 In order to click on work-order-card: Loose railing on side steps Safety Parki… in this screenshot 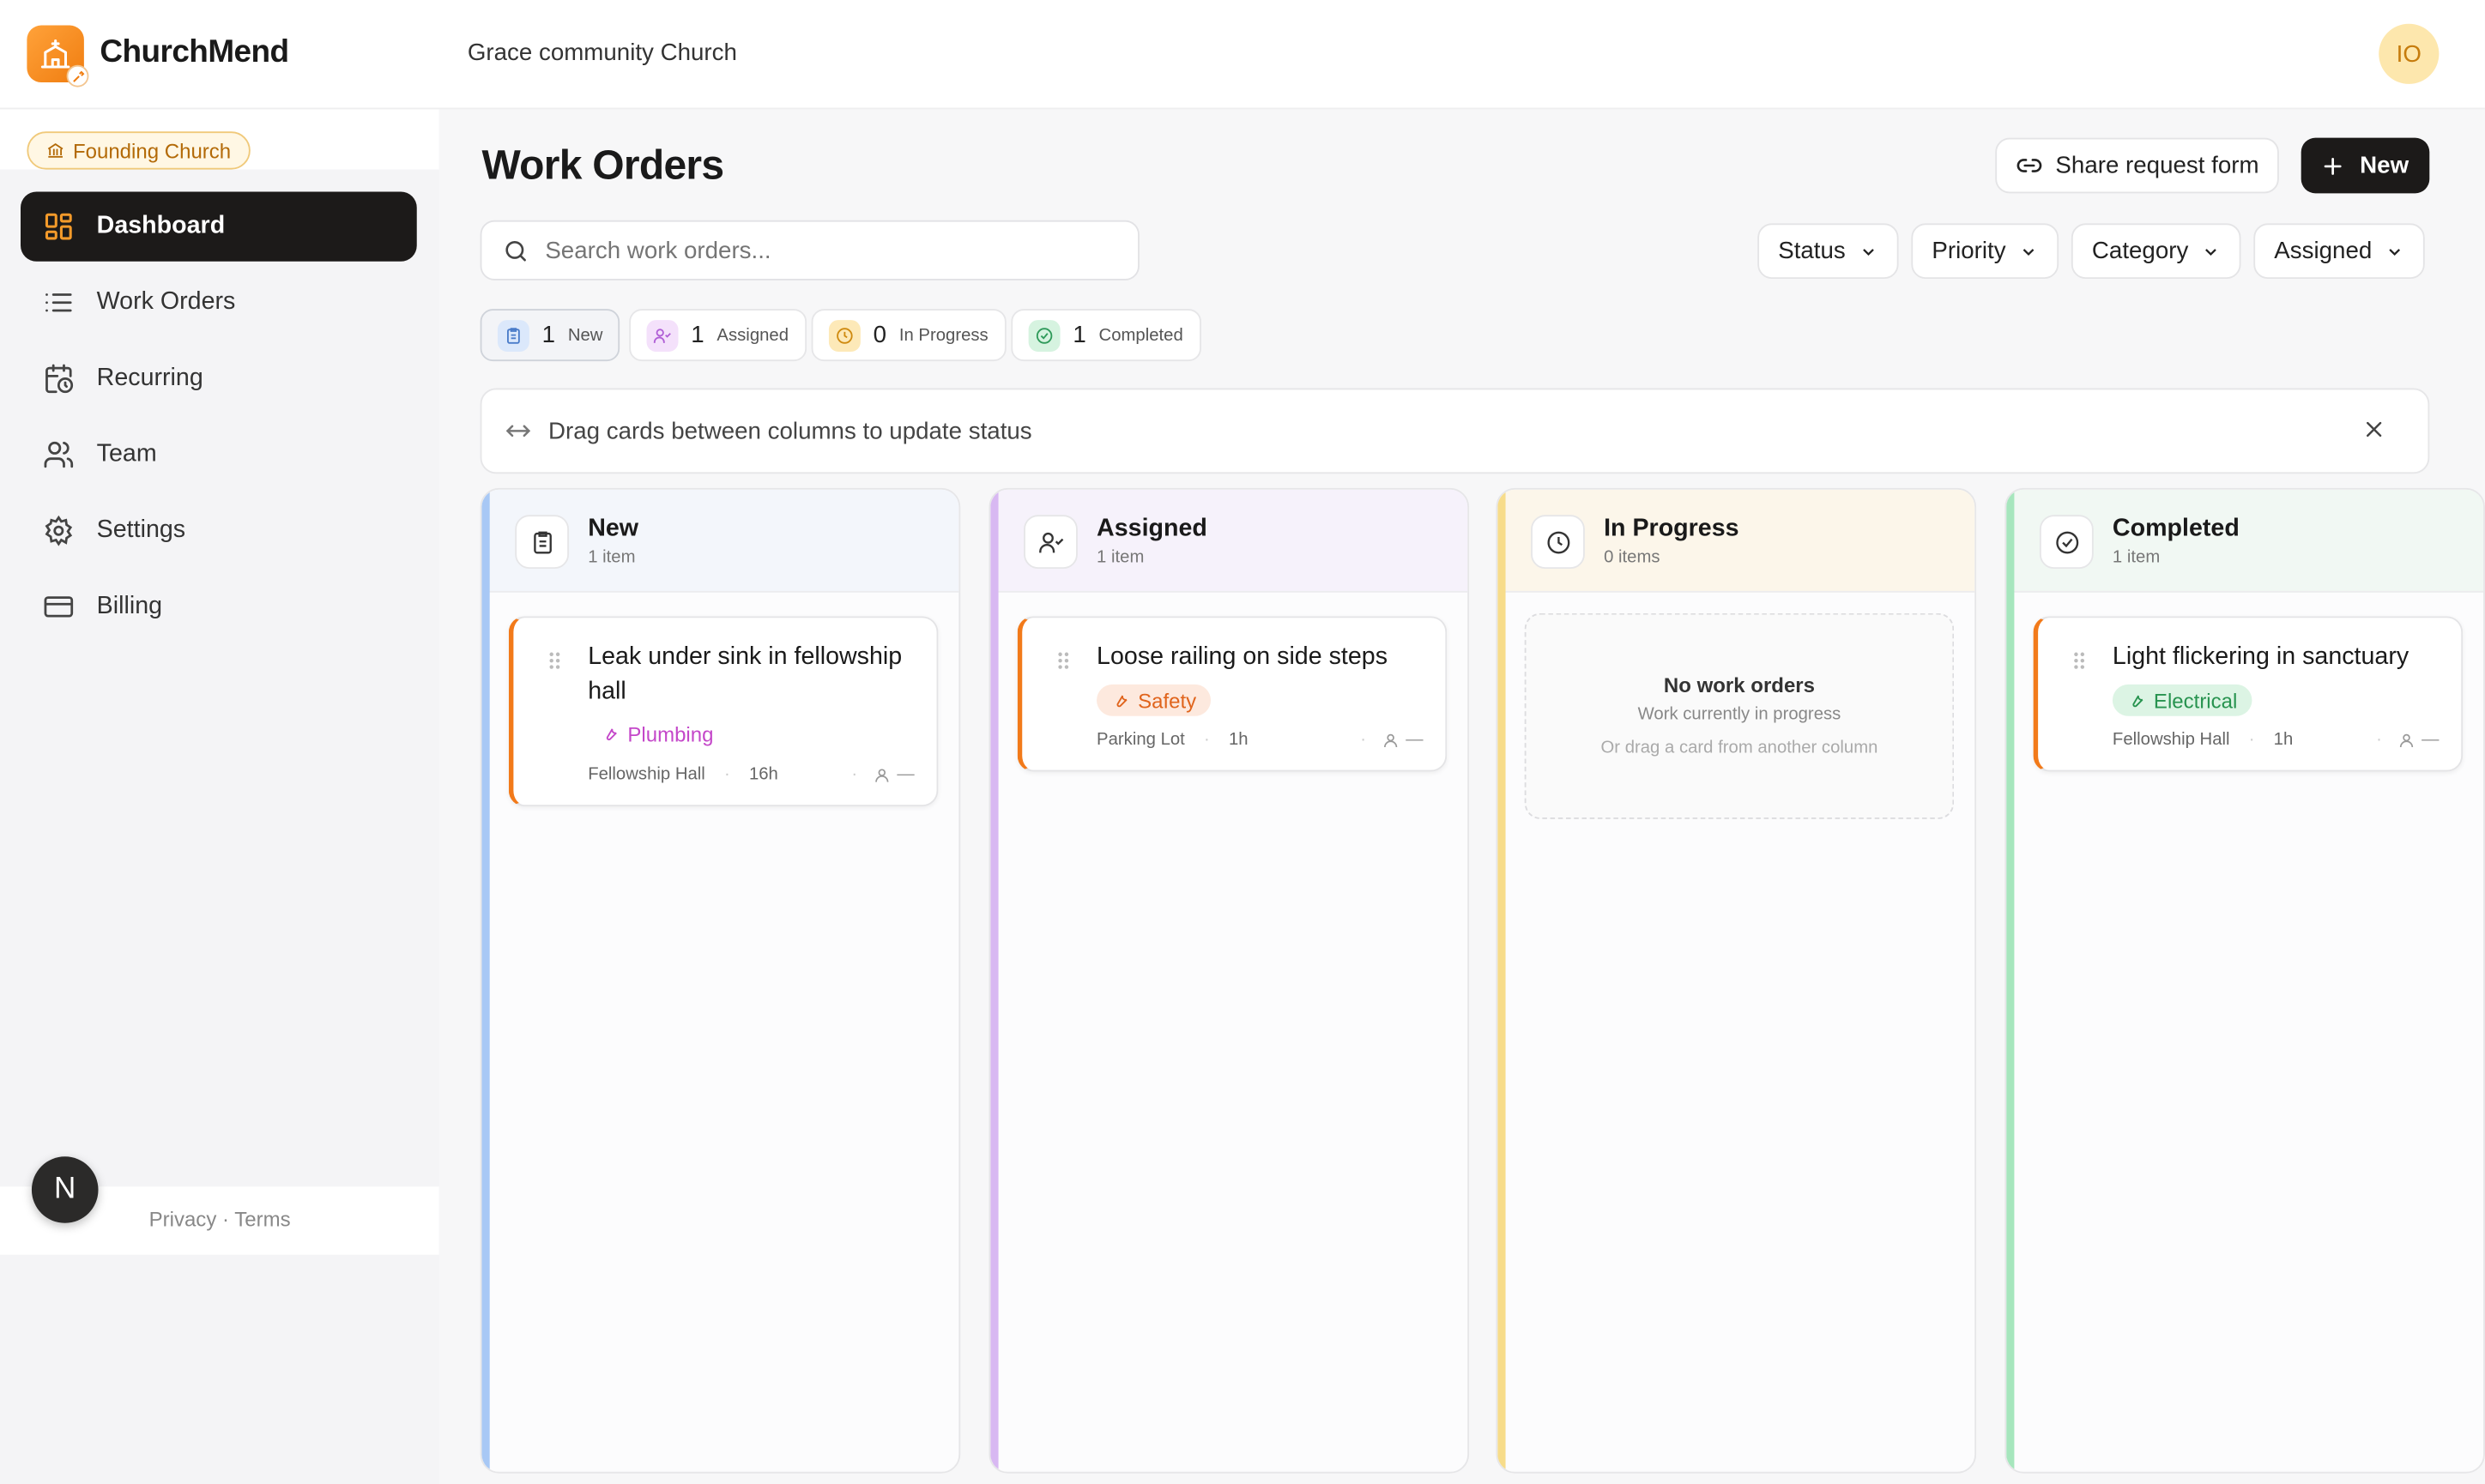, I will do `click(1232, 694)`.